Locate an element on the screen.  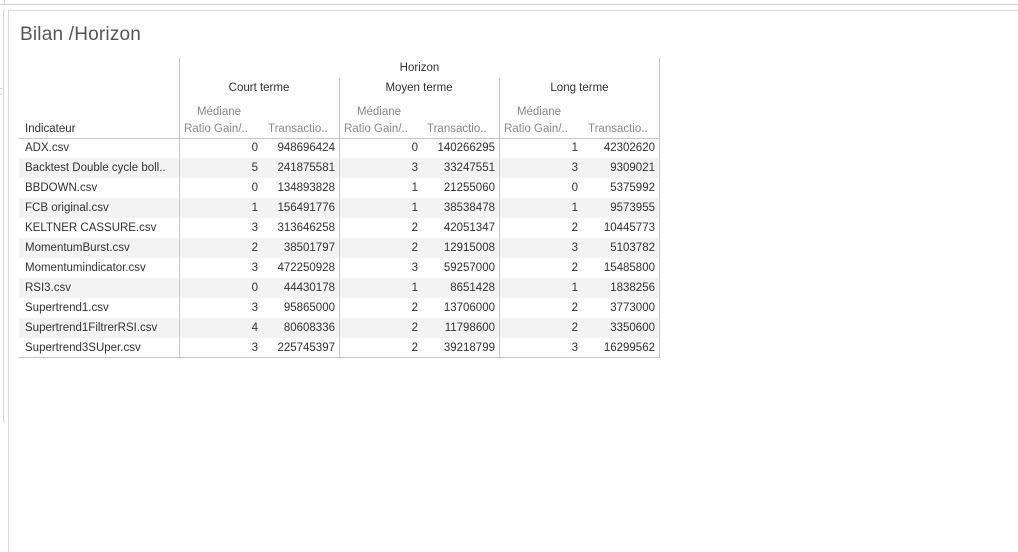
indicateur-cell: Supertrend1FiltrerRSI.csv is located at coordinates (101, 328).